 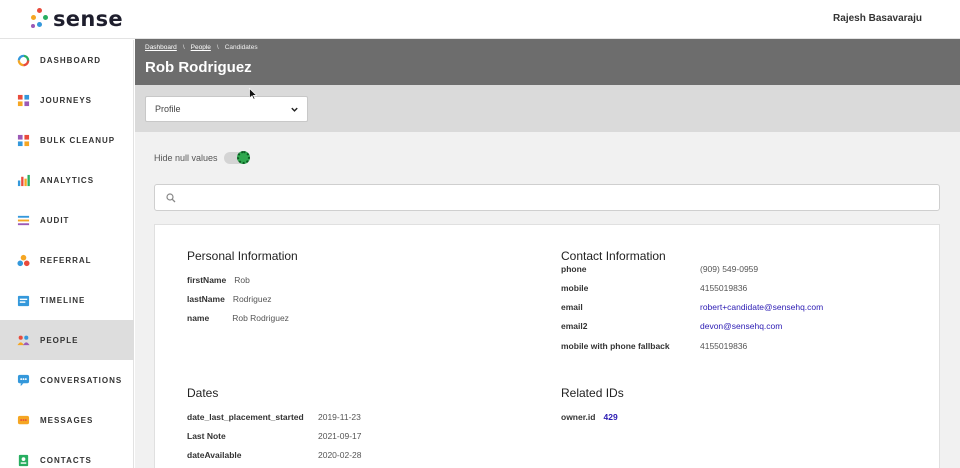 I want to click on sidebar-item-label: MESSAGES, so click(x=67, y=420).